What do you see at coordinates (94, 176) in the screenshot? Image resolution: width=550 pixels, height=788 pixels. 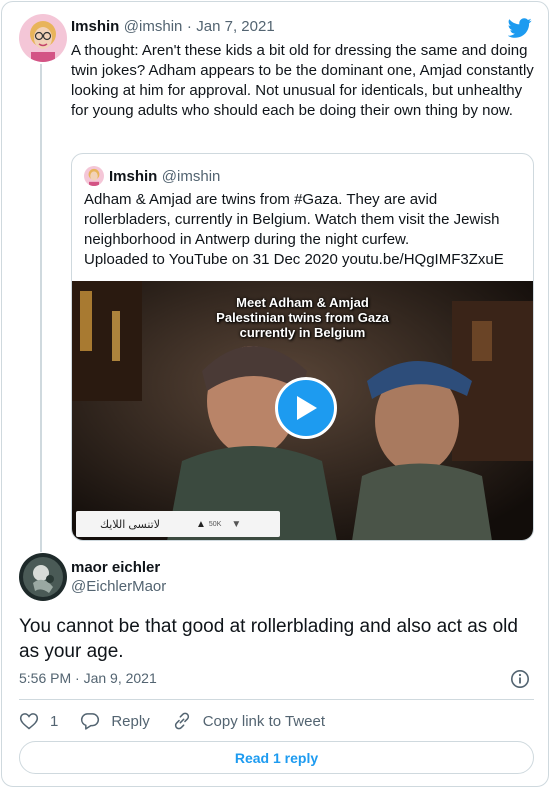 I see `quoted-avatar-imshin` at bounding box center [94, 176].